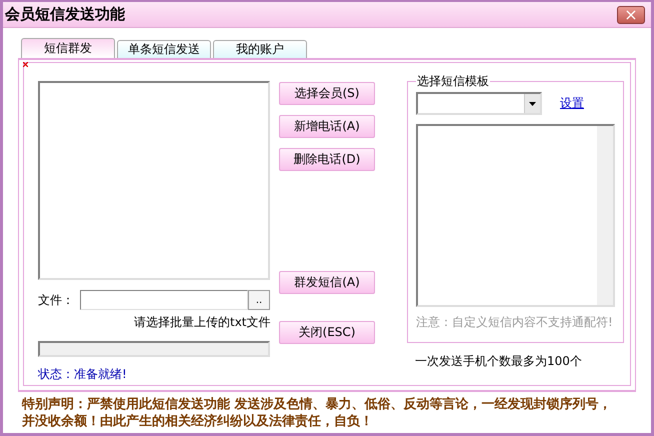 This screenshot has width=654, height=436. What do you see at coordinates (453, 81) in the screenshot?
I see `group-title: 选择短信模板` at bounding box center [453, 81].